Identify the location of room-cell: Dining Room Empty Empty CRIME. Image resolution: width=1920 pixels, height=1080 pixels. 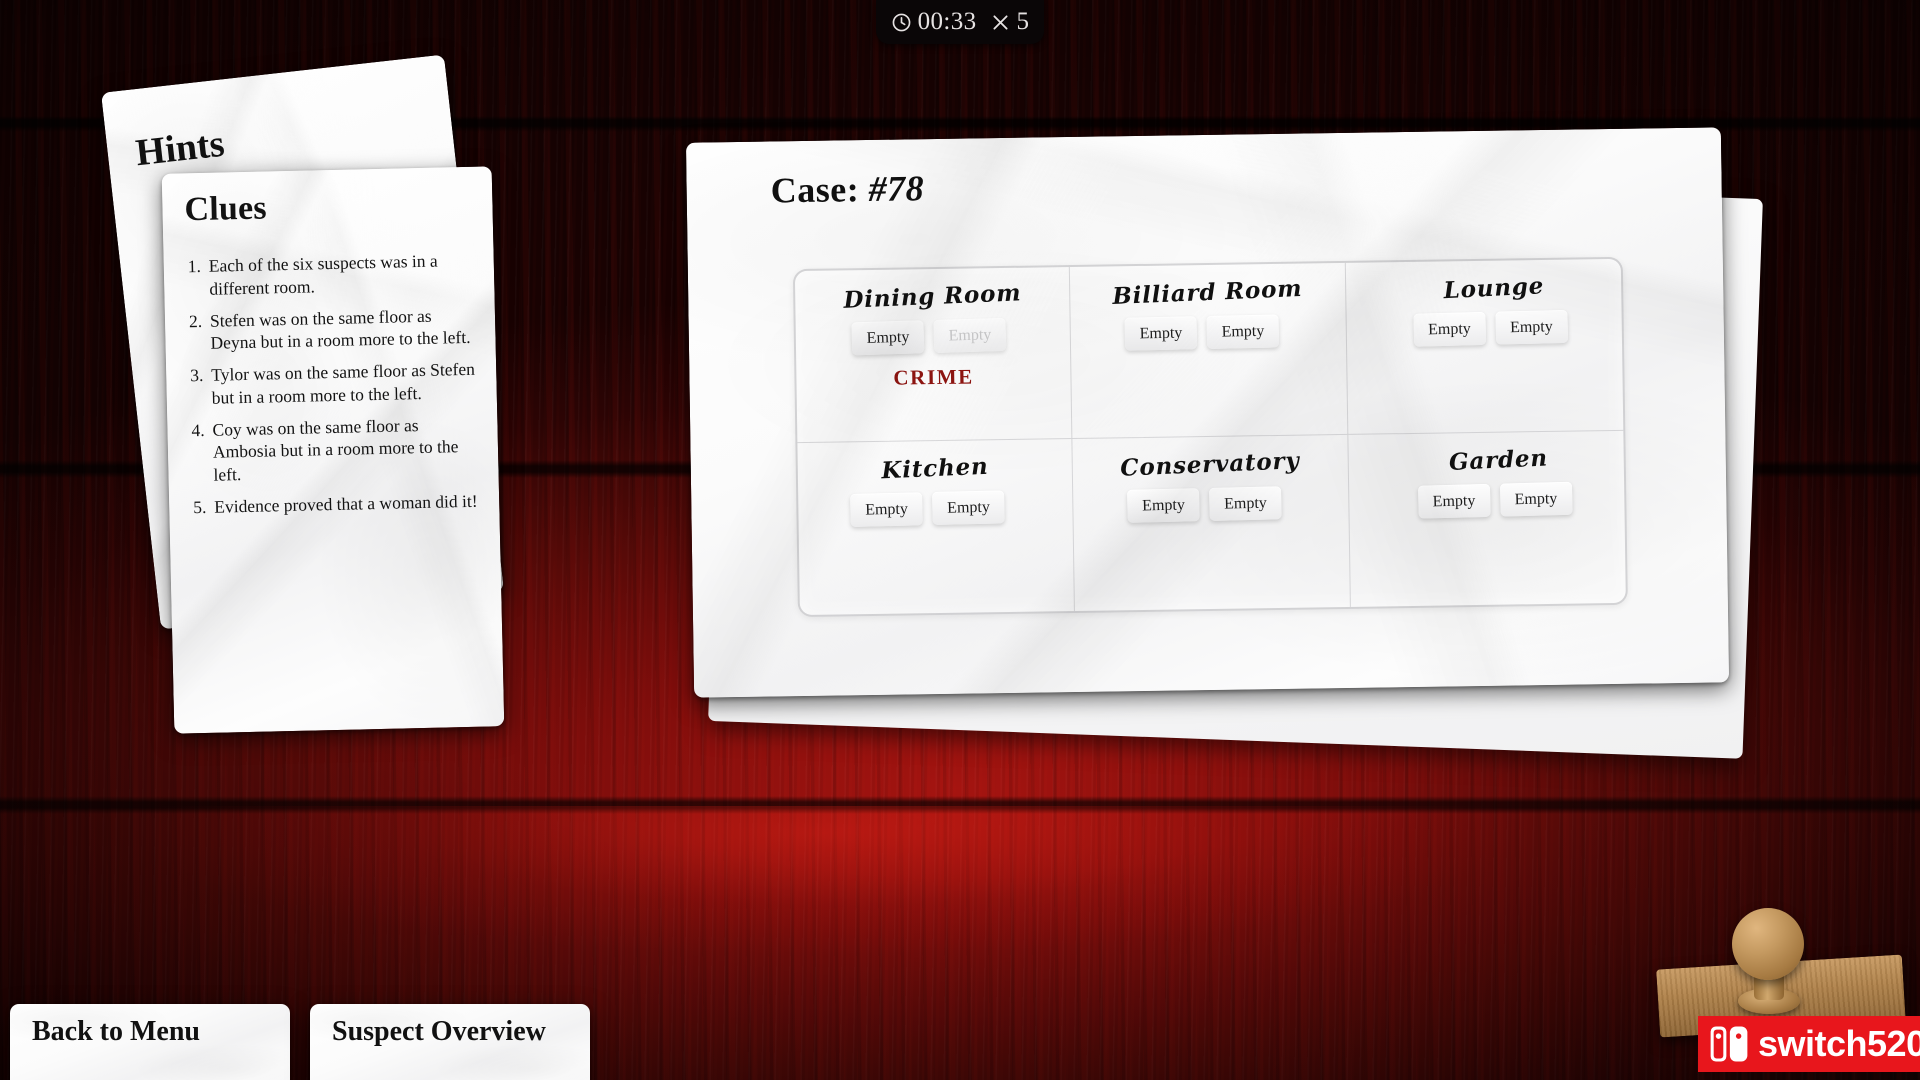
(933, 355).